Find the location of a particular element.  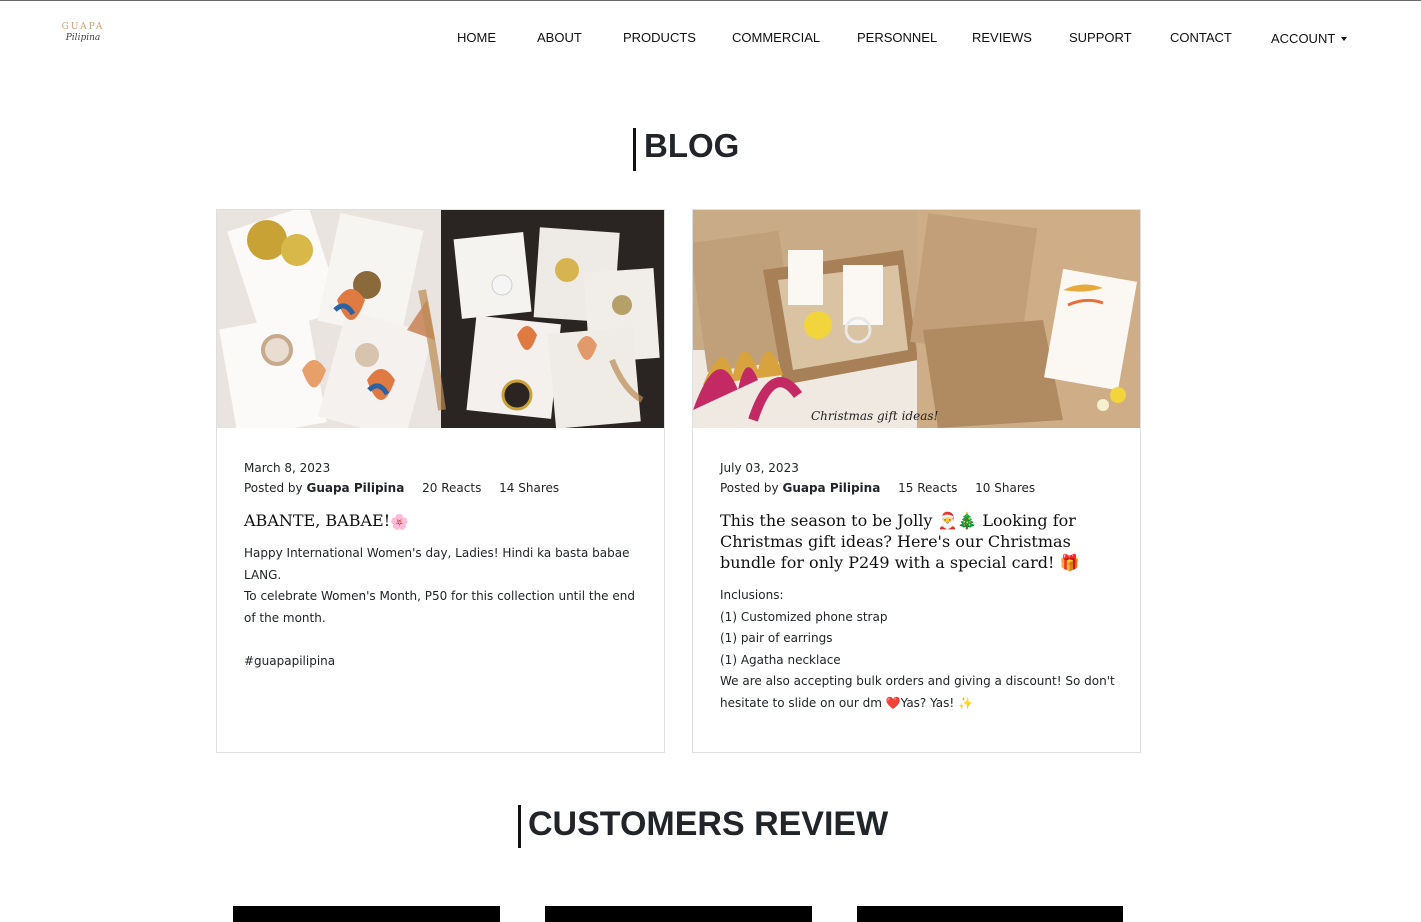

post-reacts: 15 Reacts is located at coordinates (928, 488).